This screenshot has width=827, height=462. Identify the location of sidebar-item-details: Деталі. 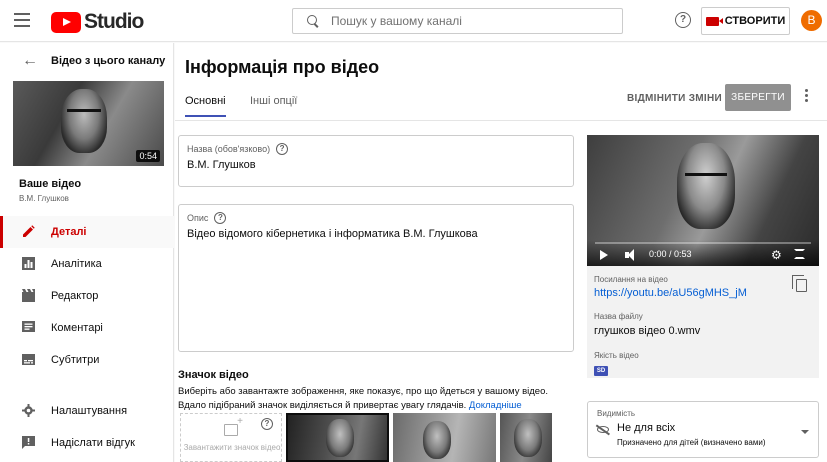
(87, 232).